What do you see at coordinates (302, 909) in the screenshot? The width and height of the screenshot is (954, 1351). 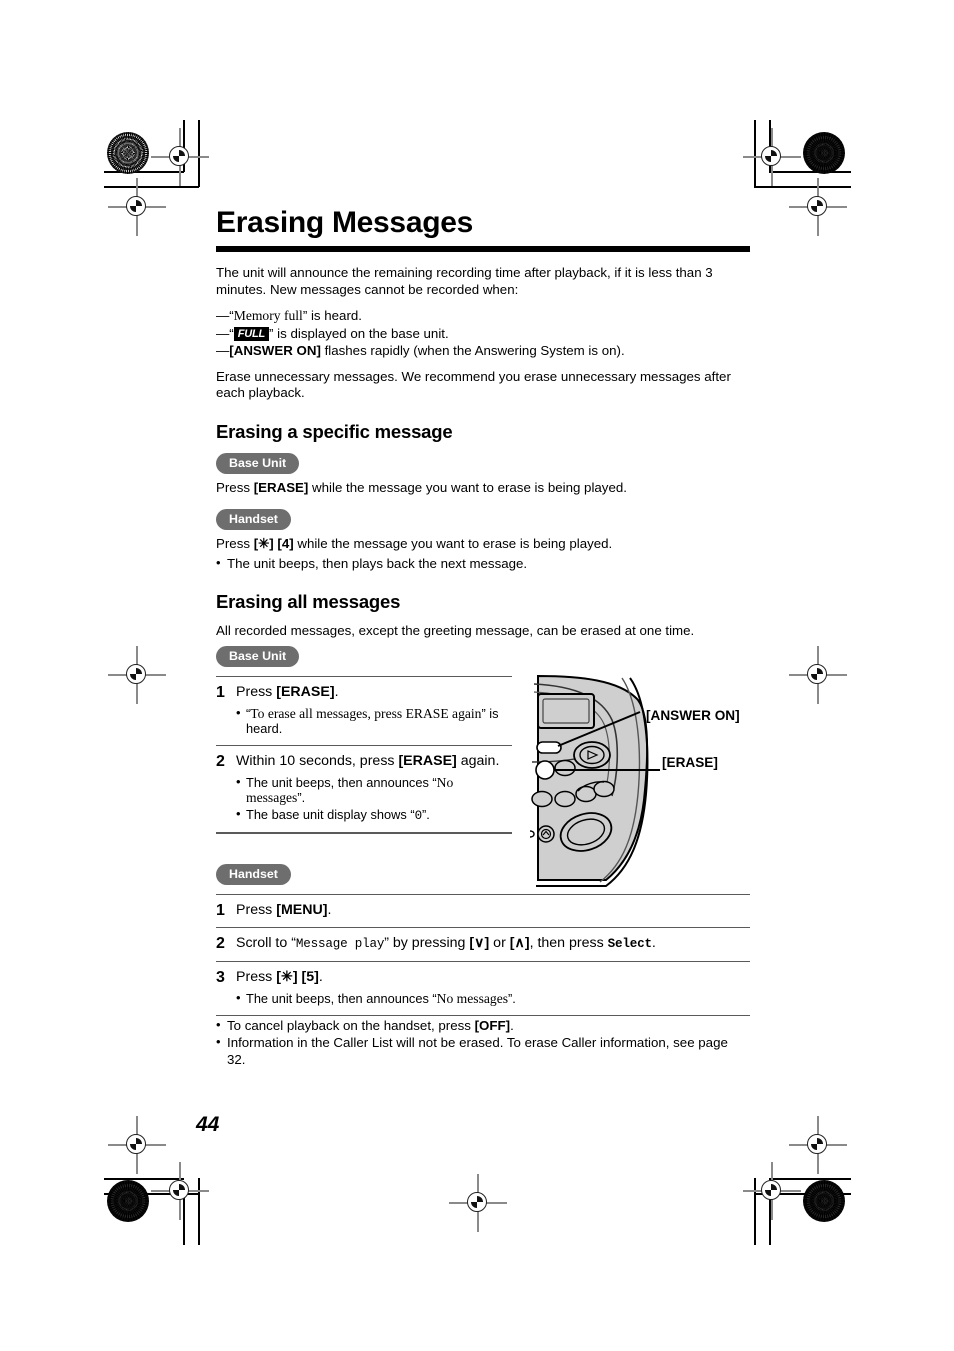 I see `menu-key-label: [MENU]` at bounding box center [302, 909].